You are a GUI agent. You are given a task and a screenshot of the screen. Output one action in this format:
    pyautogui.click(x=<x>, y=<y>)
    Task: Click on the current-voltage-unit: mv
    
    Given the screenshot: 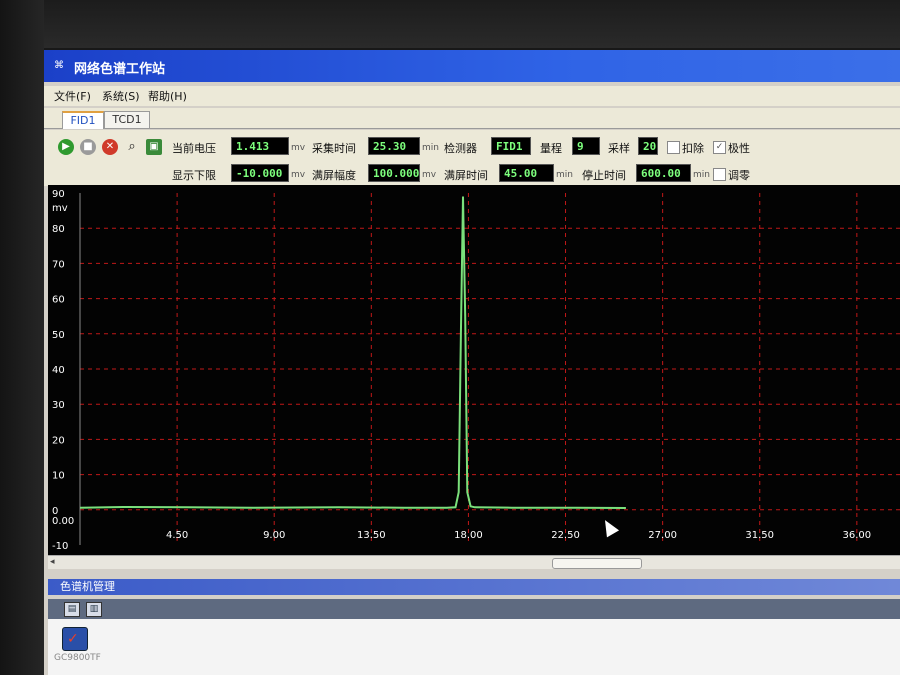 What is the action you would take?
    pyautogui.click(x=298, y=148)
    